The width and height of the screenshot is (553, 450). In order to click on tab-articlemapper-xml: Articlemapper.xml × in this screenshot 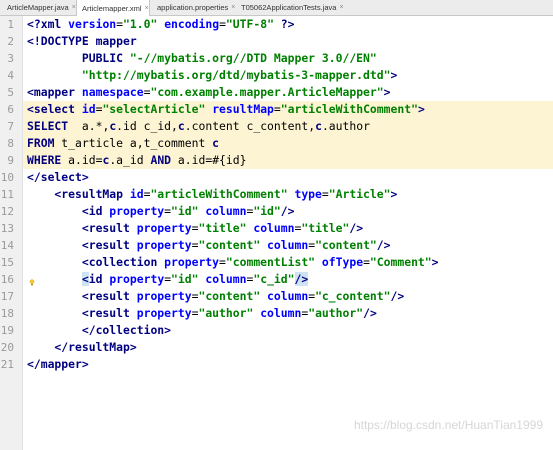, I will do `click(113, 8)`.